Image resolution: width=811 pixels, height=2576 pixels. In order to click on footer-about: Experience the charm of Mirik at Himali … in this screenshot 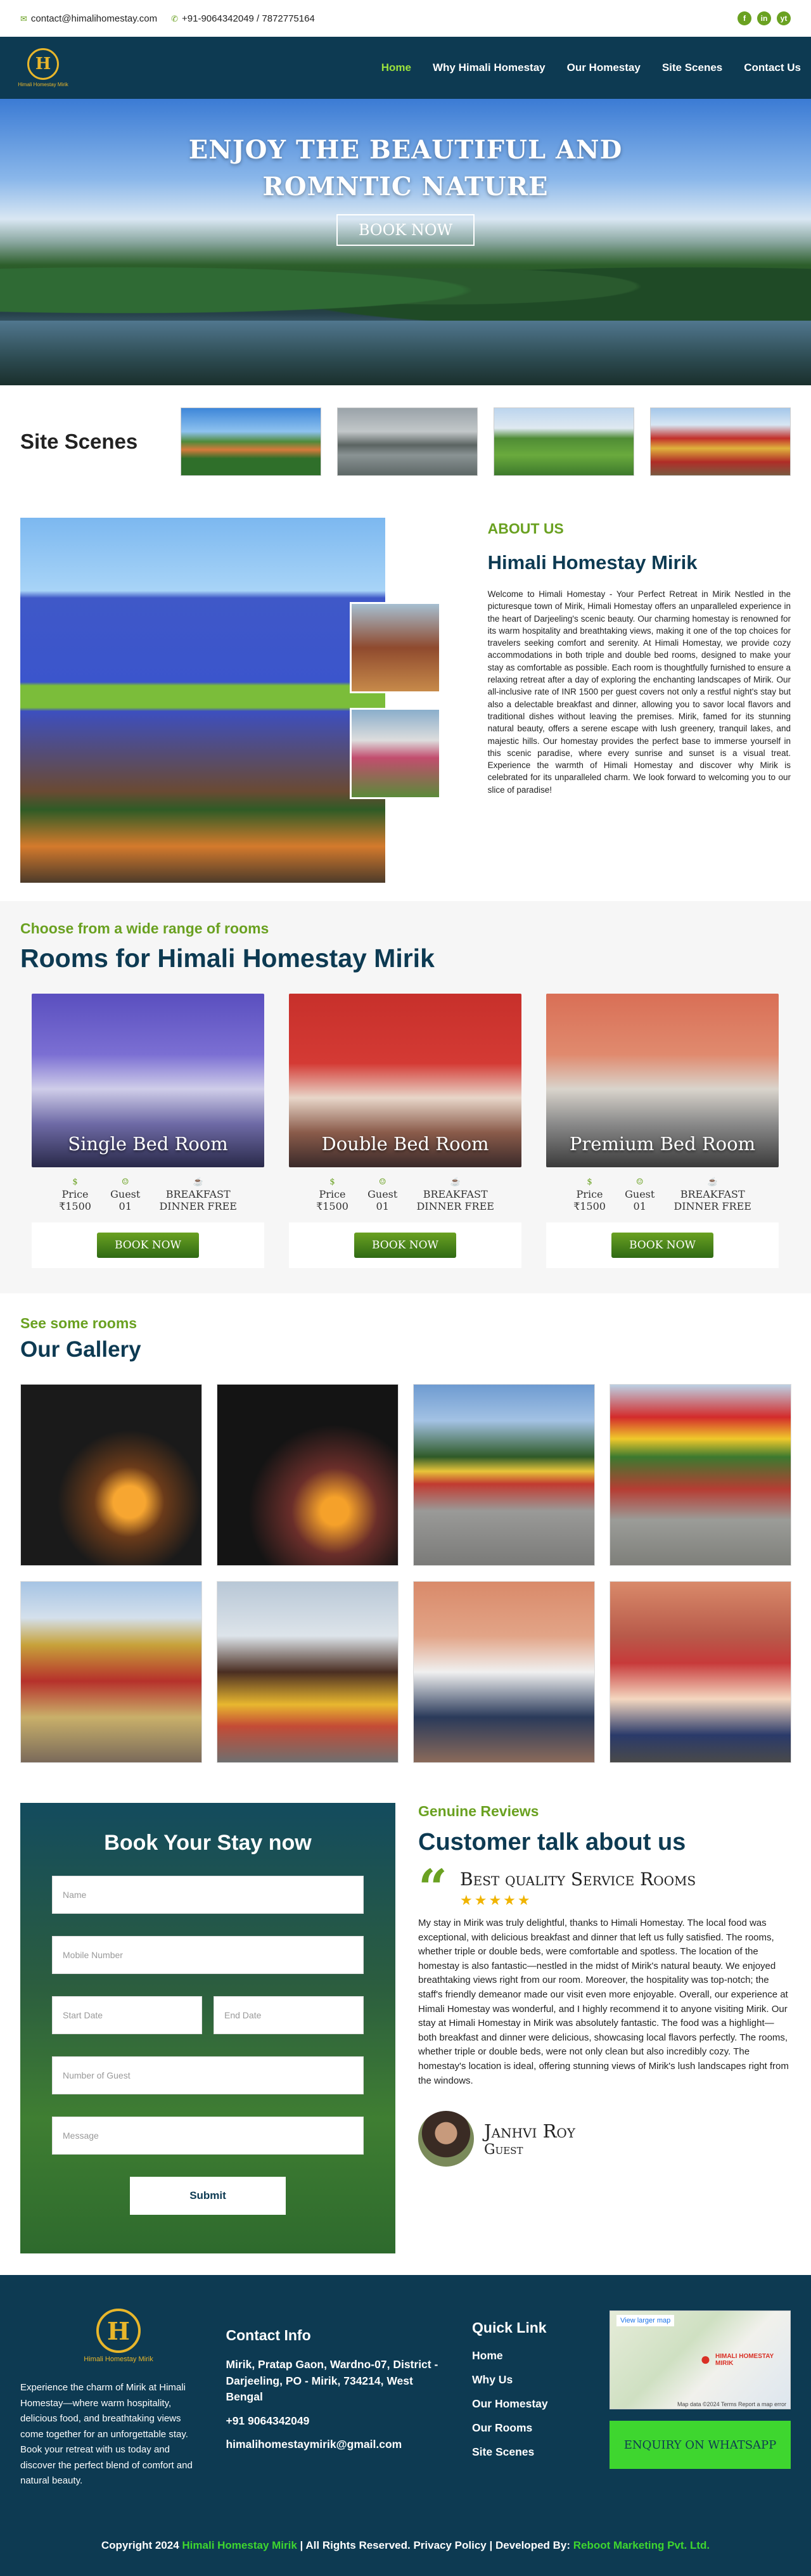, I will do `click(106, 2434)`.